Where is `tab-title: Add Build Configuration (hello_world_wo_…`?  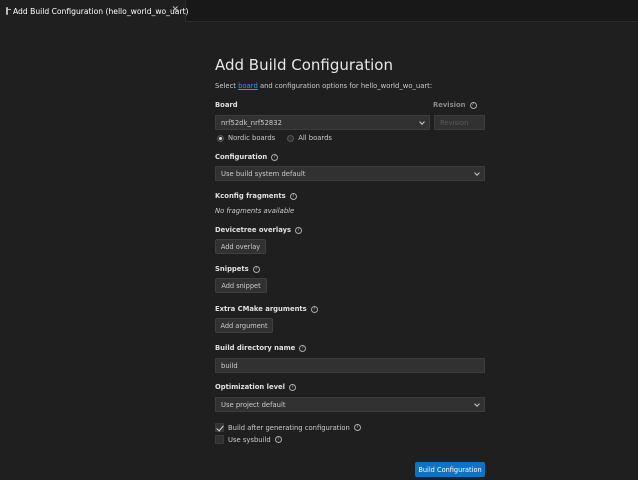
tab-title: Add Build Configuration (hello_world_wo_… is located at coordinates (101, 11).